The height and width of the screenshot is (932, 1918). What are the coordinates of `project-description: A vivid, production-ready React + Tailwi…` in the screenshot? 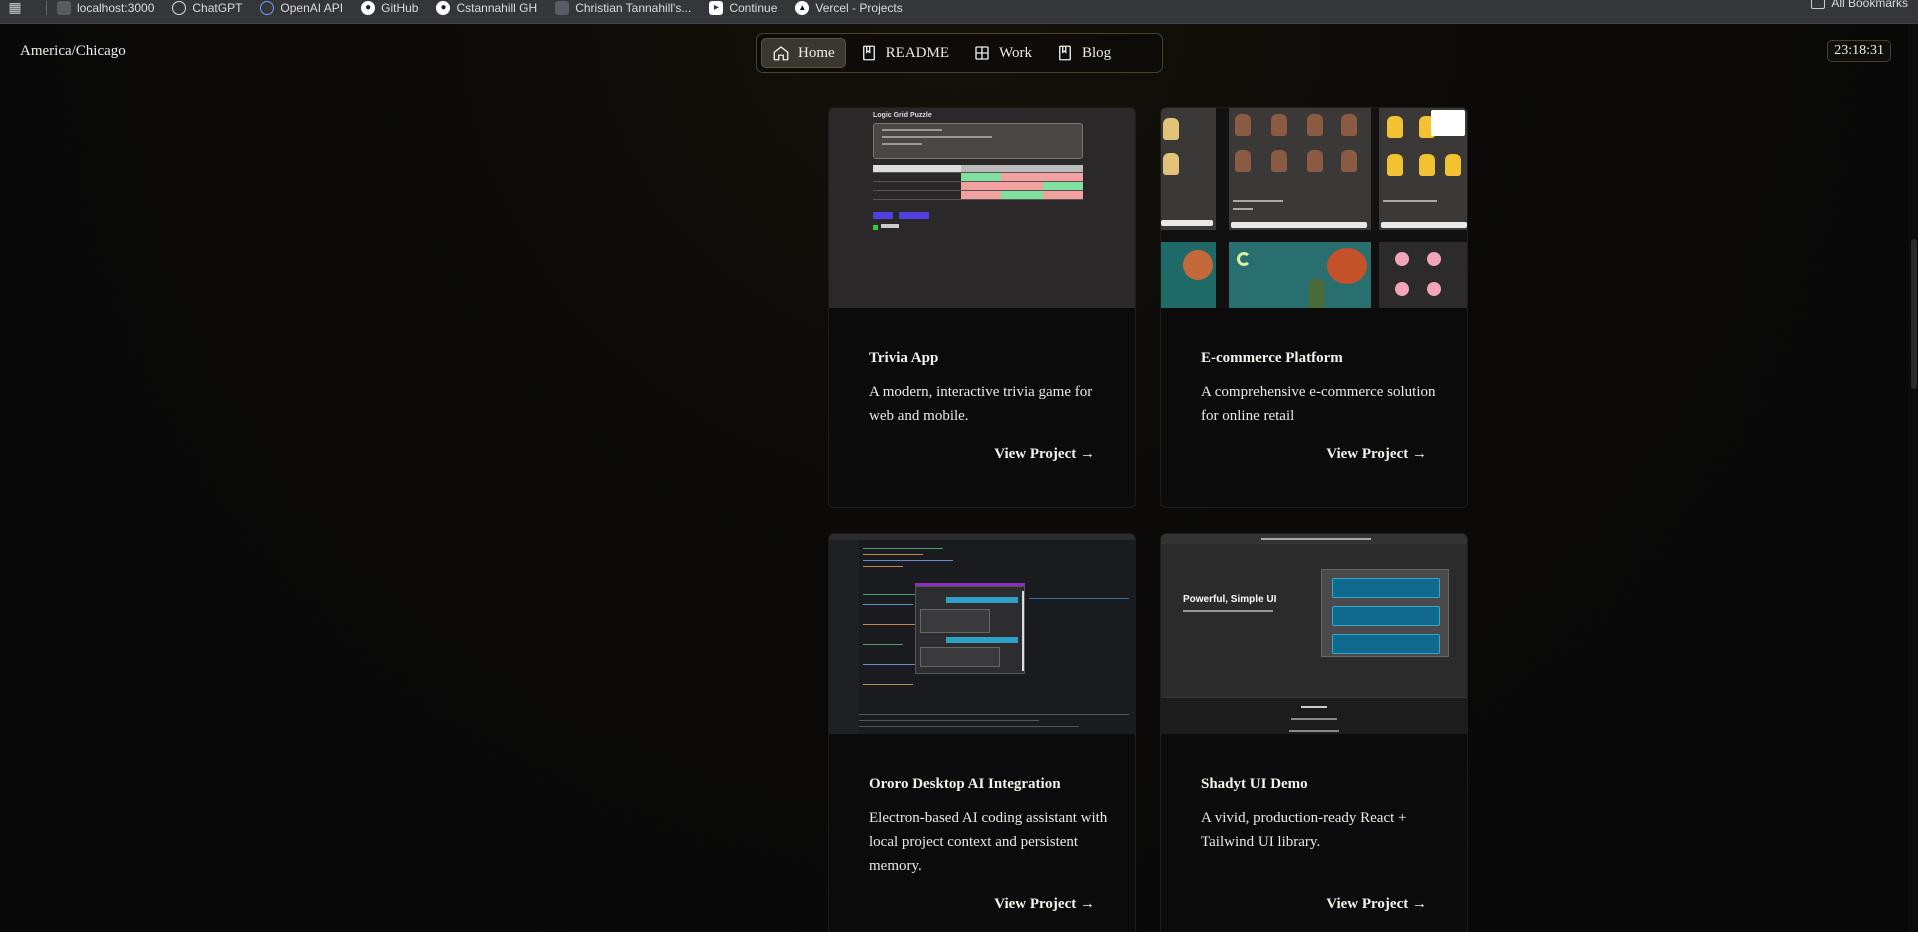 It's located at (1304, 830).